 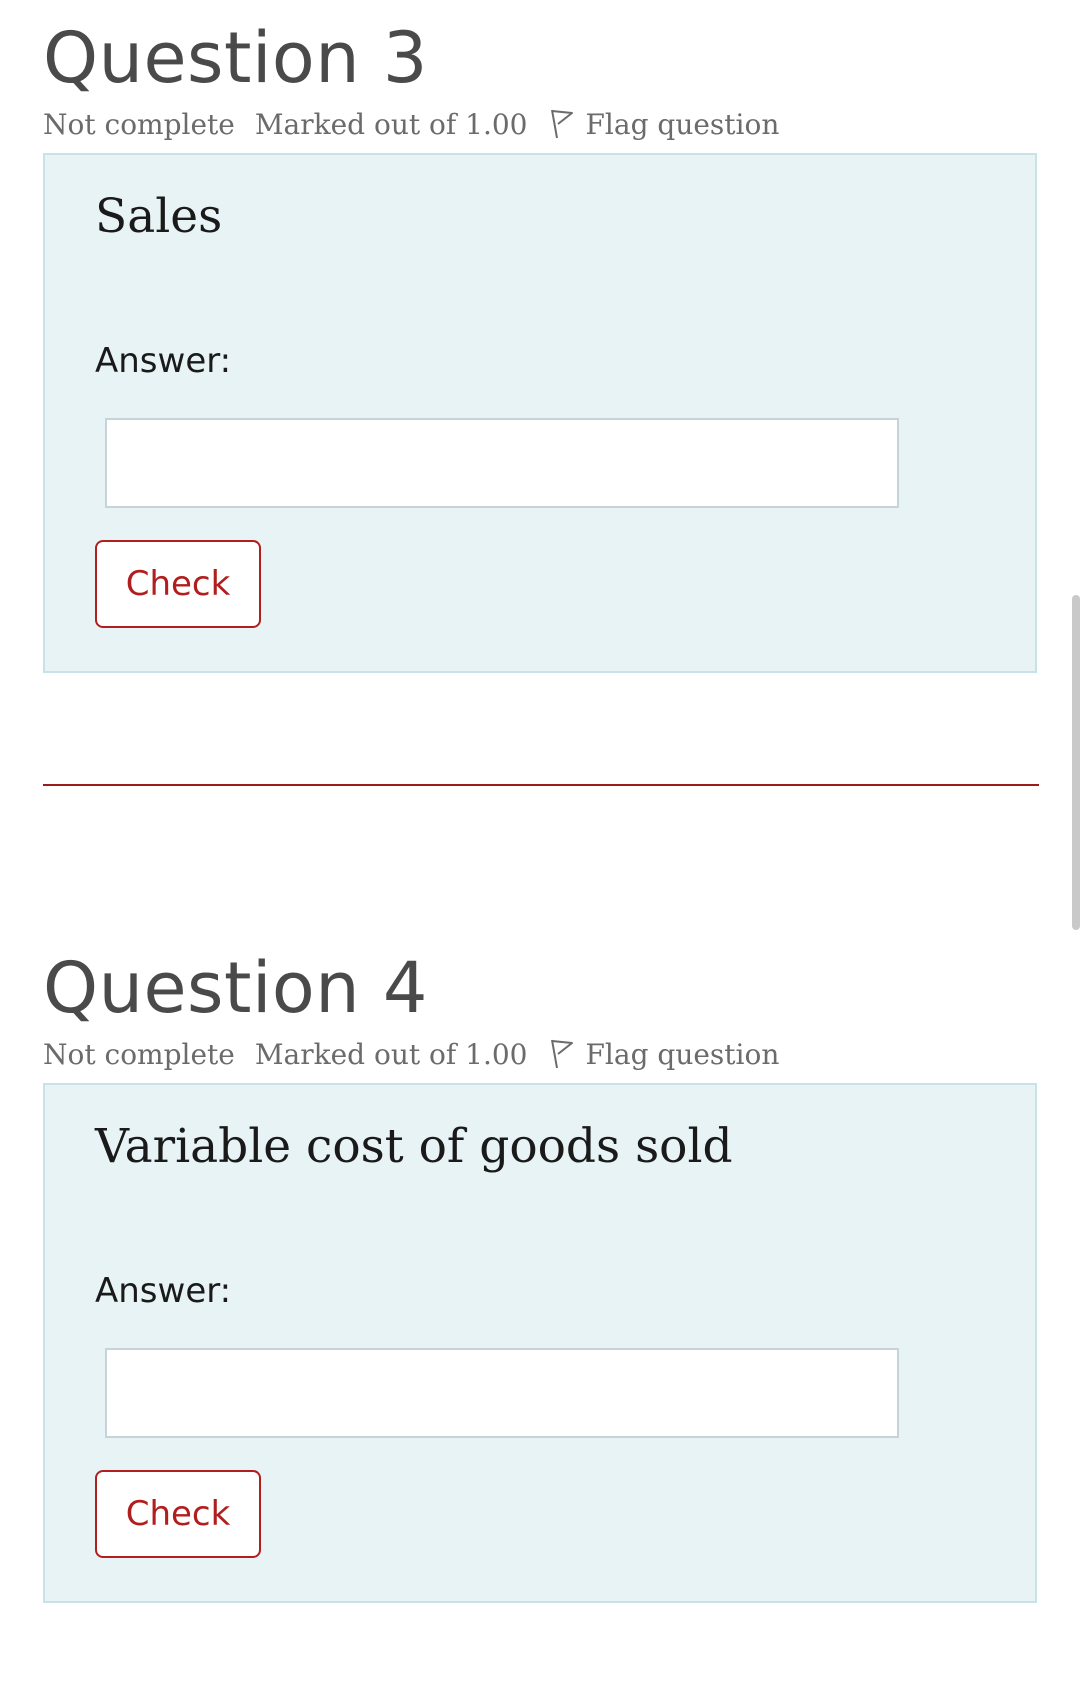 What do you see at coordinates (414, 1146) in the screenshot?
I see `question-text: Variable cost of goods sold` at bounding box center [414, 1146].